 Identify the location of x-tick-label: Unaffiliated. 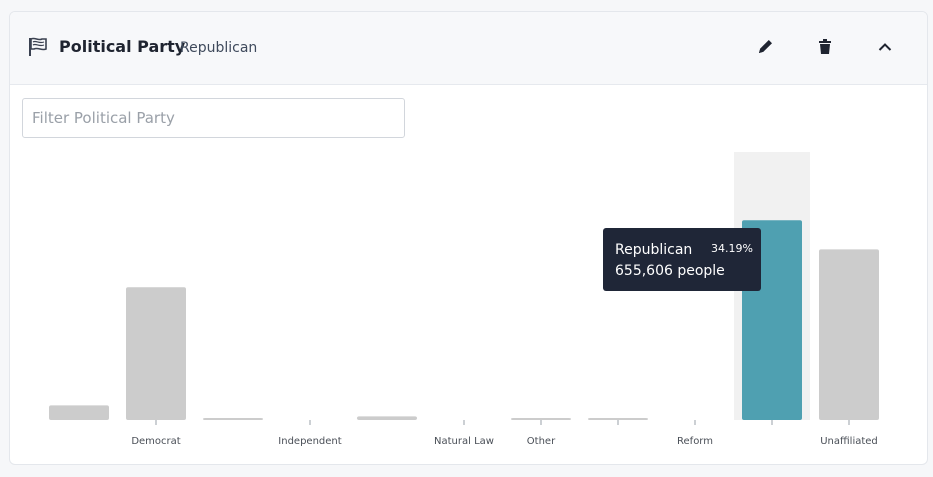
(849, 441).